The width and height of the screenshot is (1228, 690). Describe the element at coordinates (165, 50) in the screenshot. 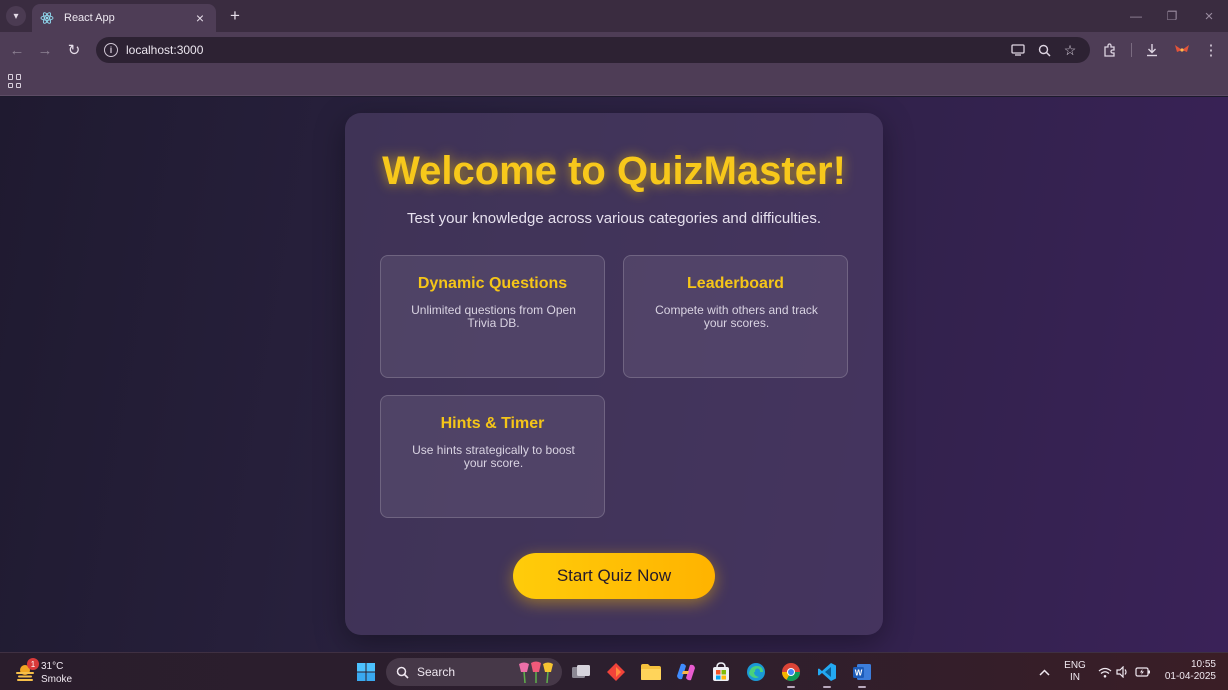

I see `url-text: localhost:3000` at that location.